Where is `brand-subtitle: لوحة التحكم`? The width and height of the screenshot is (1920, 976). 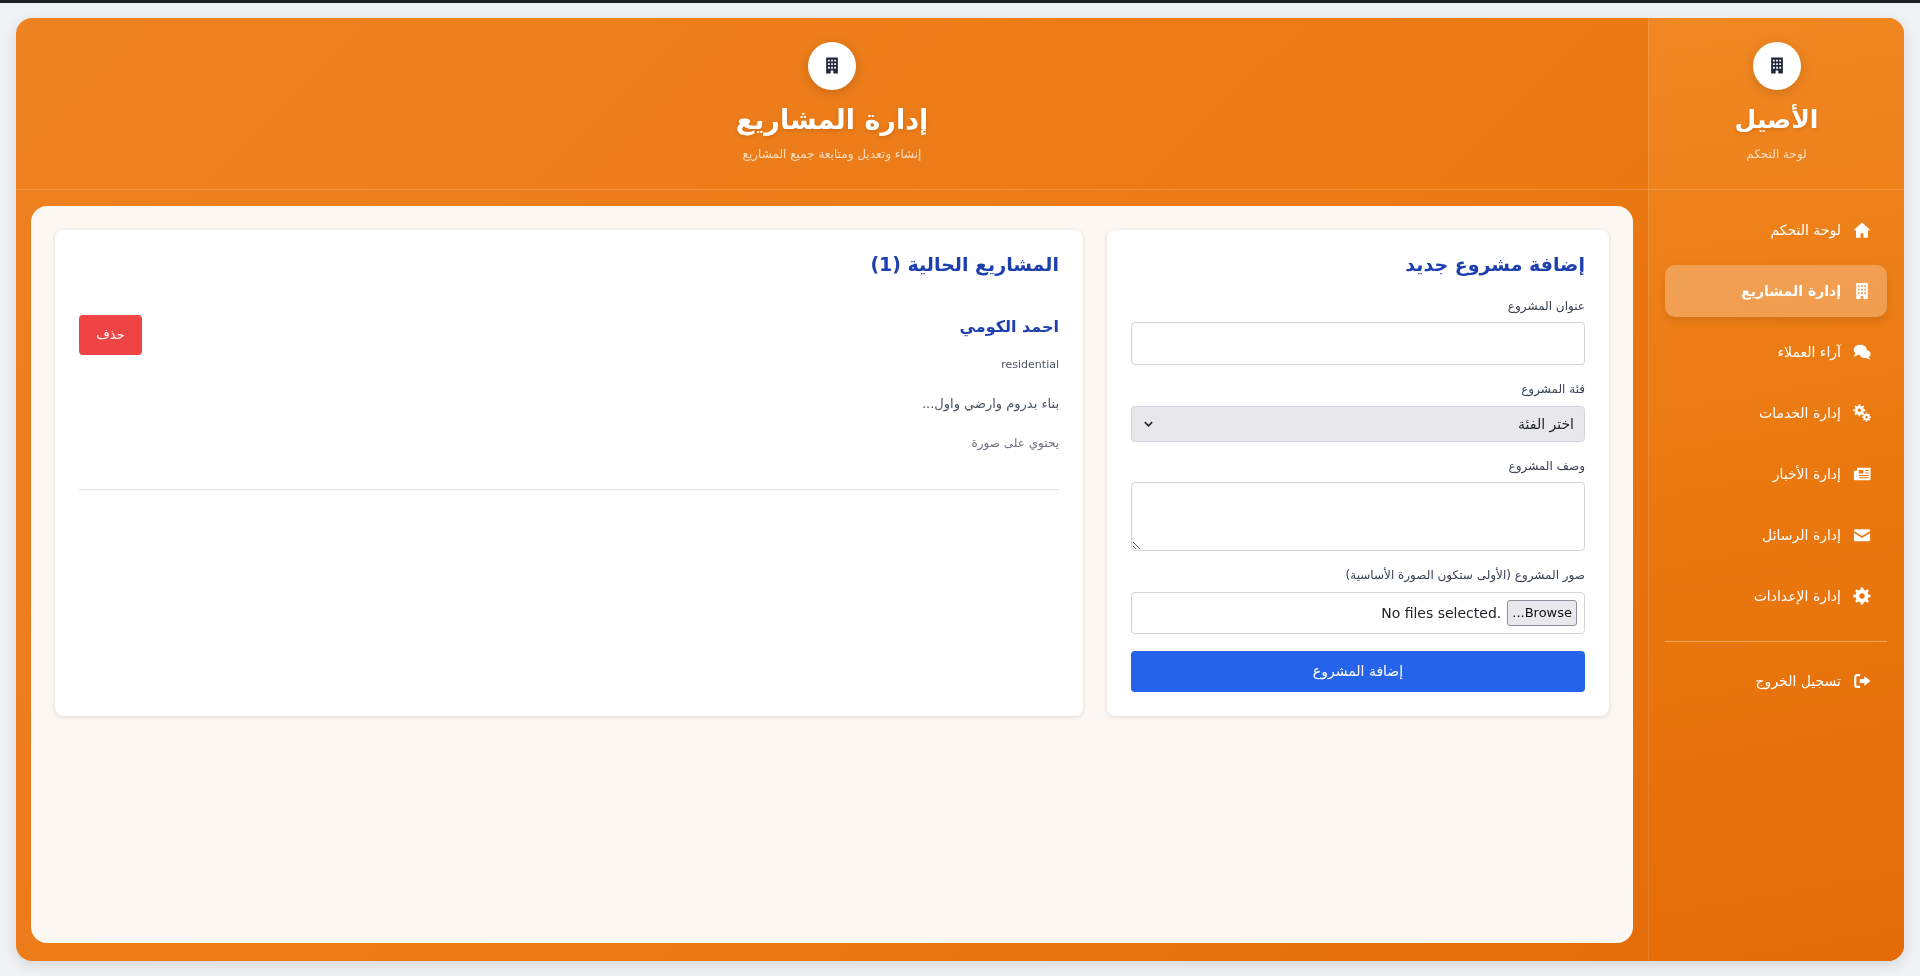
brand-subtitle: لوحة التحكم is located at coordinates (1776, 154).